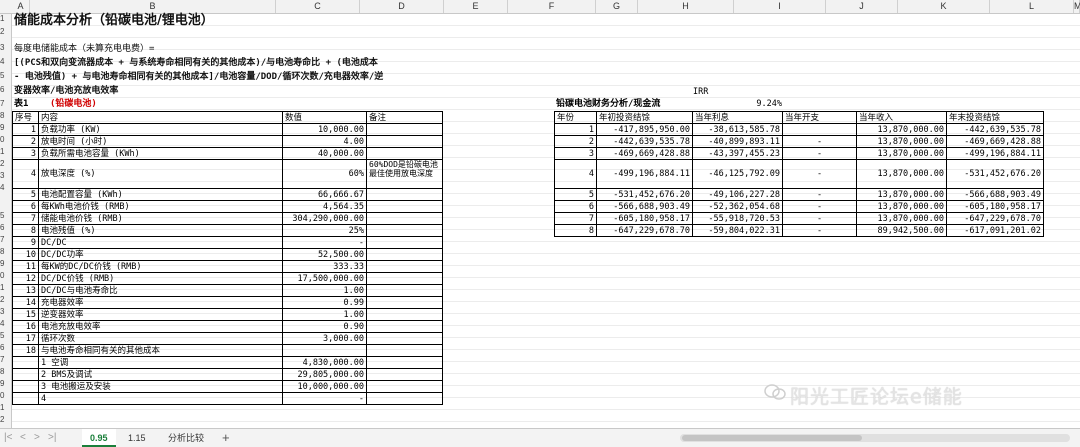 The image size is (1080, 447). What do you see at coordinates (324, 254) in the screenshot?
I see `row-value: 52,500.00` at bounding box center [324, 254].